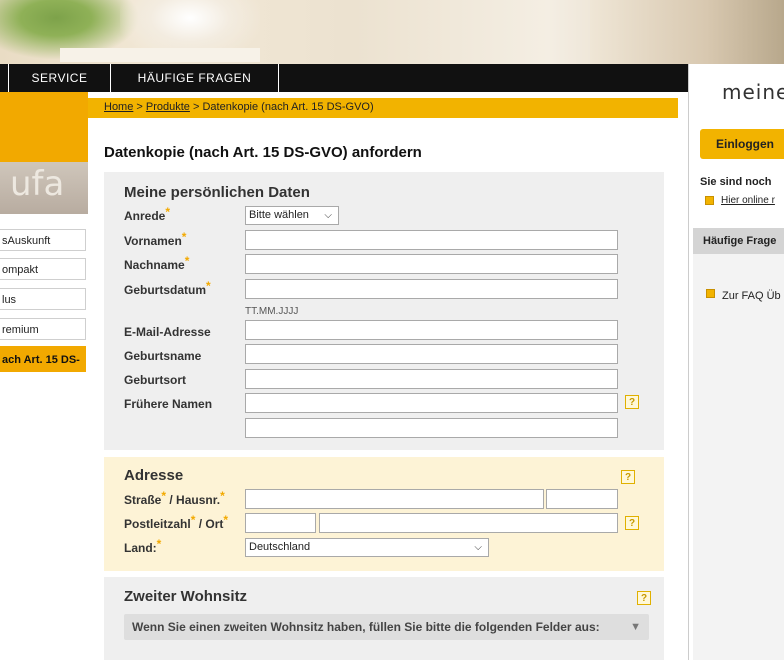 The height and width of the screenshot is (660, 784). What do you see at coordinates (147, 214) in the screenshot?
I see `anrede-label: Anrede*` at bounding box center [147, 214].